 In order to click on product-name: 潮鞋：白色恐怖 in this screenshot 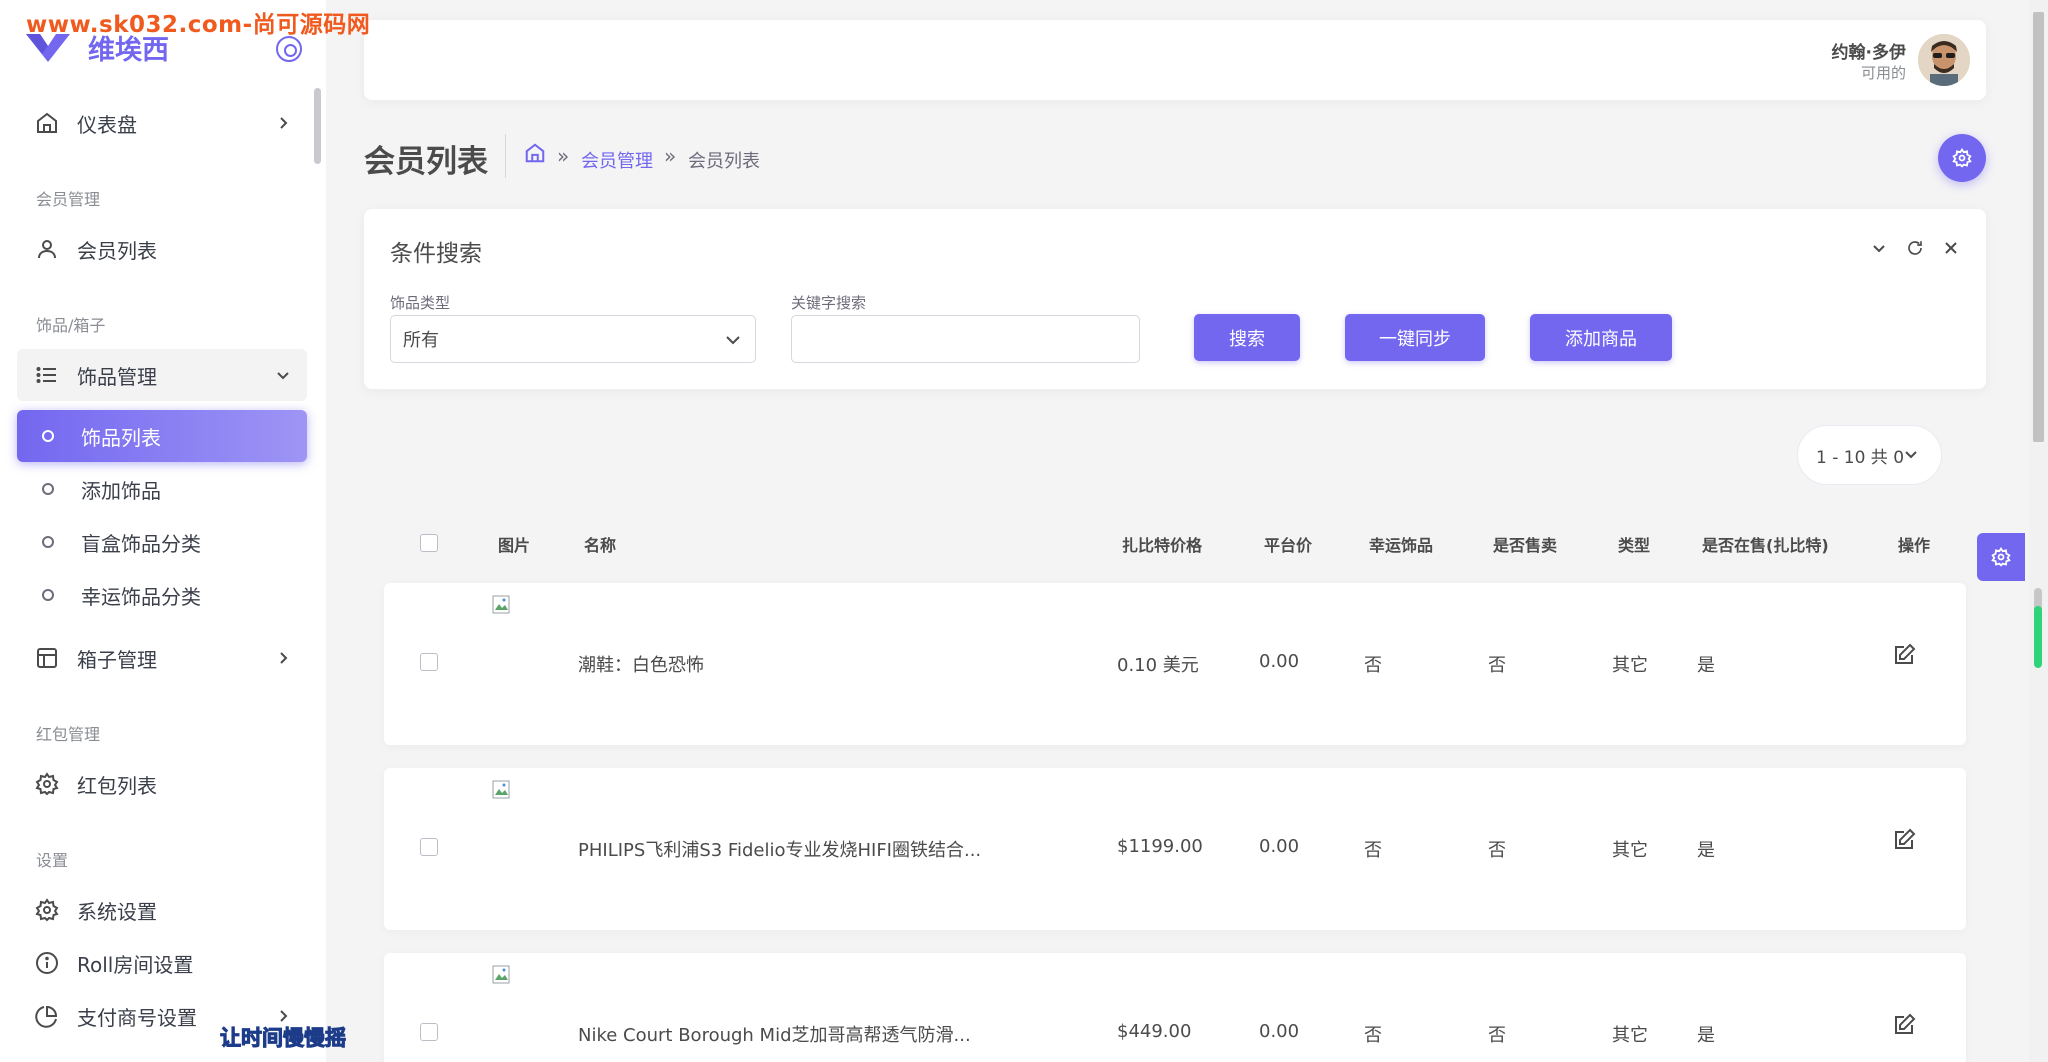, I will do `click(641, 665)`.